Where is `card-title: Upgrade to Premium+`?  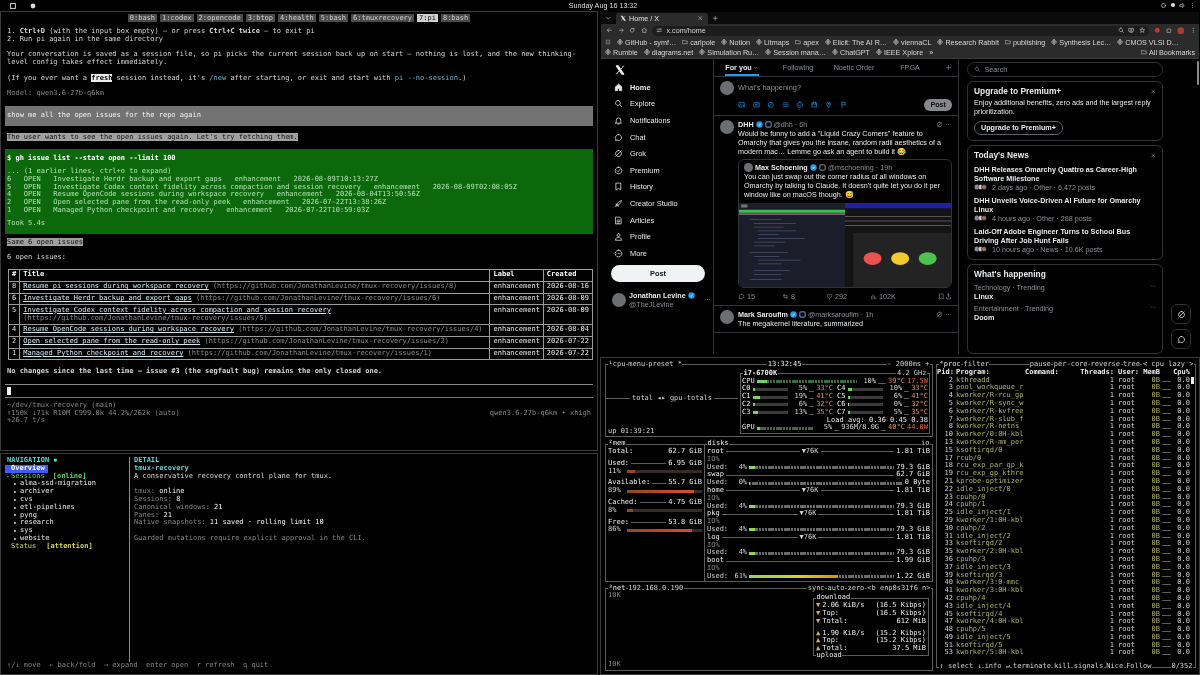 card-title: Upgrade to Premium+ is located at coordinates (1018, 91).